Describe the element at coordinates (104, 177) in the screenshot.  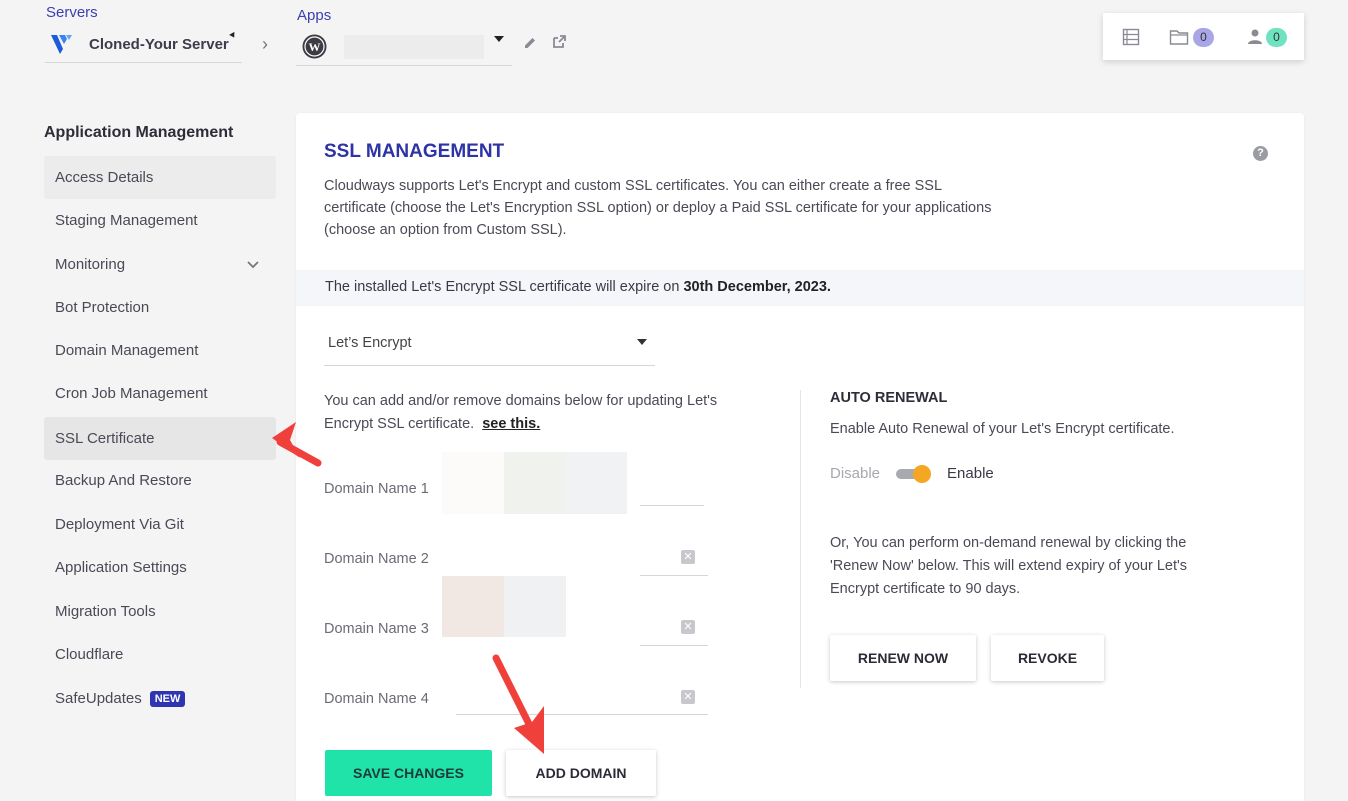
I see `sidebar-item-label: Access Details` at that location.